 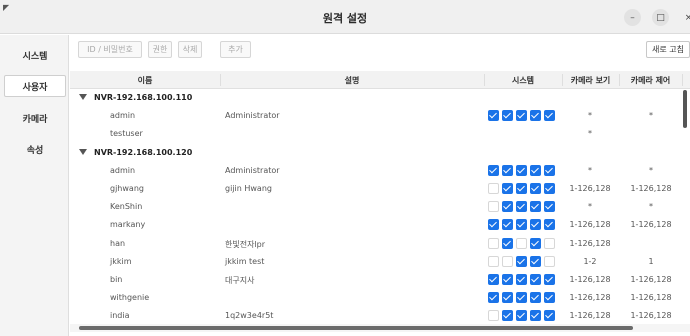 I want to click on user-name: KenShin, so click(x=126, y=206).